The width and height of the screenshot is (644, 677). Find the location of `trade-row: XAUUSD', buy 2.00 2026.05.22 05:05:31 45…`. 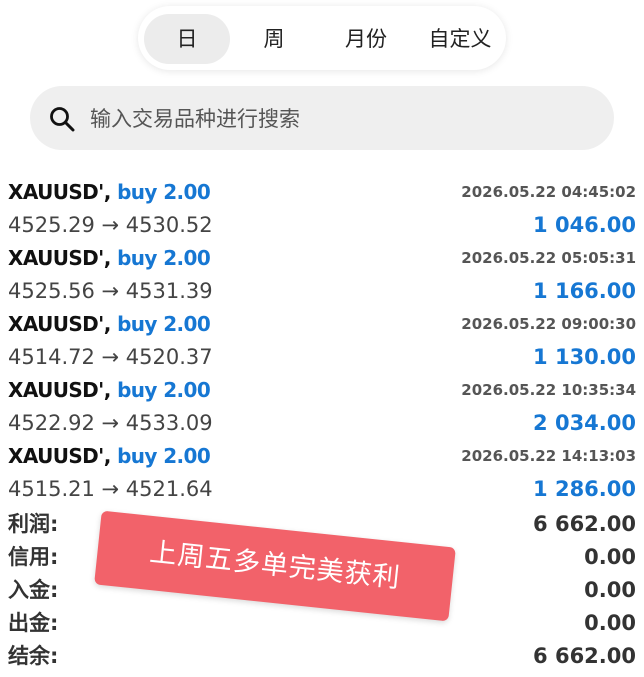

trade-row: XAUUSD', buy 2.00 2026.05.22 05:05:31 45… is located at coordinates (322, 276).